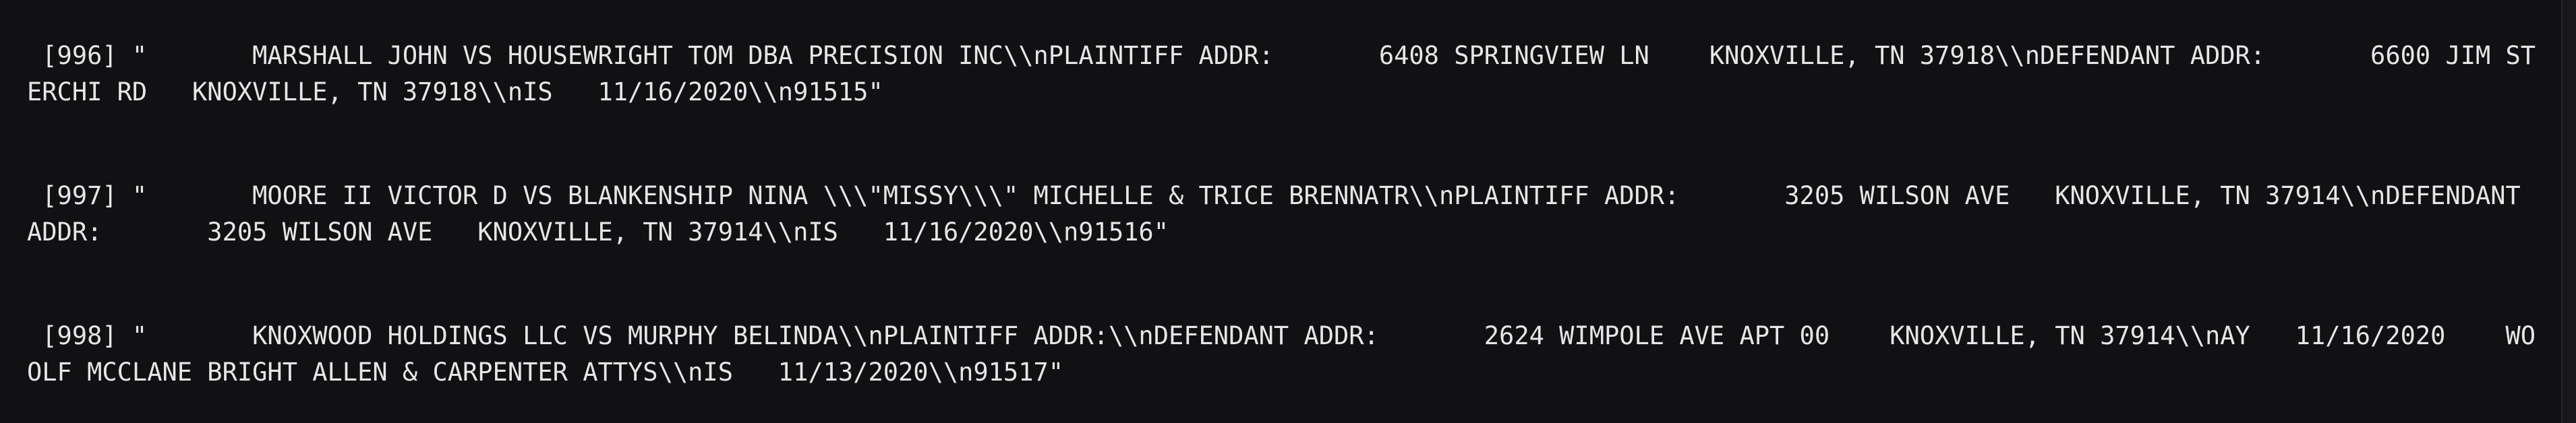 The height and width of the screenshot is (423, 2576). Describe the element at coordinates (2568, 211) in the screenshot. I see `scrollbar` at that location.